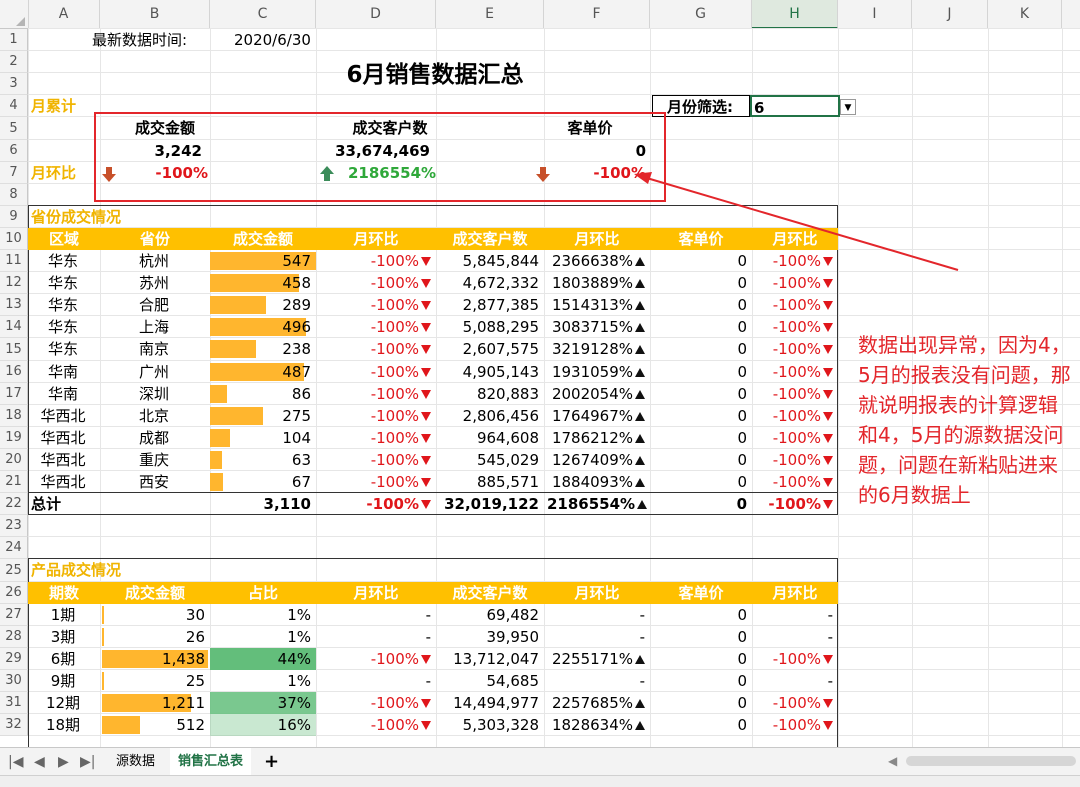  Describe the element at coordinates (153, 416) in the screenshot. I see `province-cell: 北京` at that location.